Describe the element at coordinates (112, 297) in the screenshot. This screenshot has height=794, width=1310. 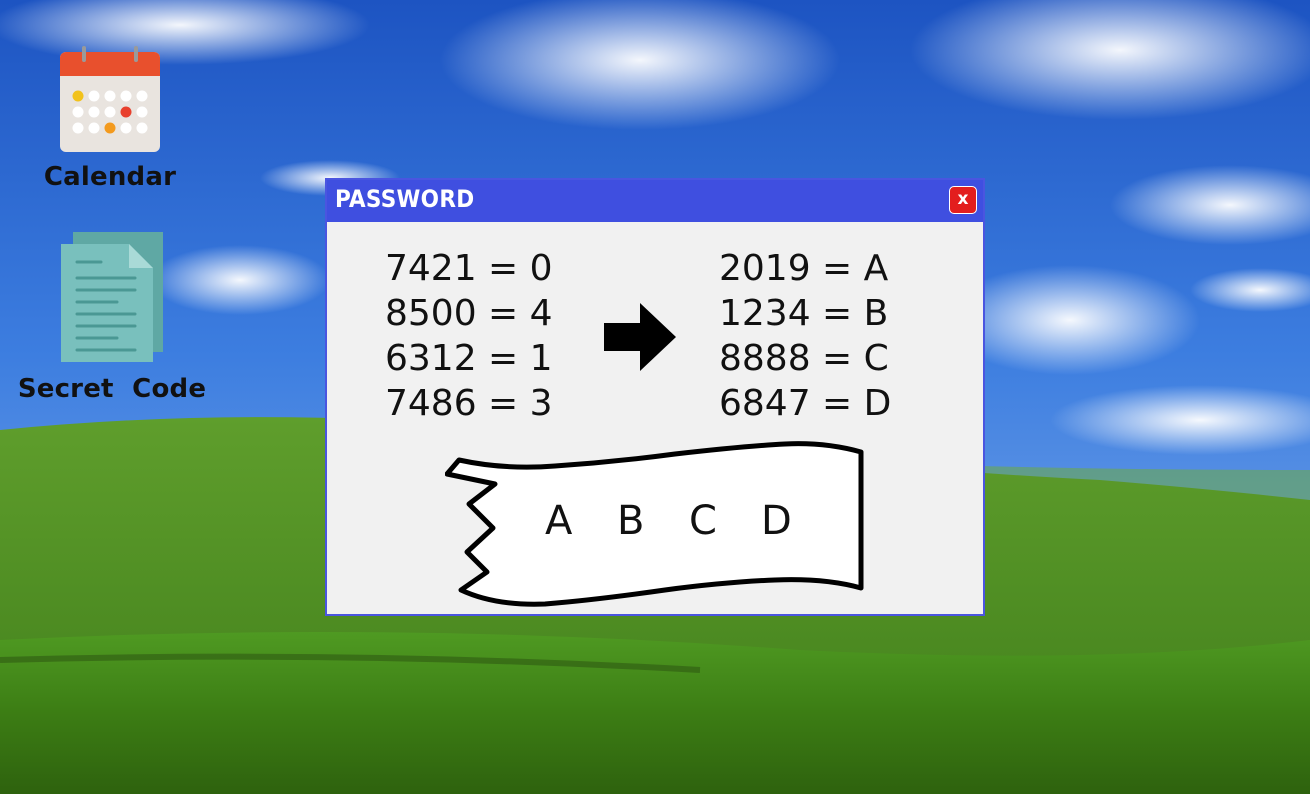
I see `document-icon` at that location.